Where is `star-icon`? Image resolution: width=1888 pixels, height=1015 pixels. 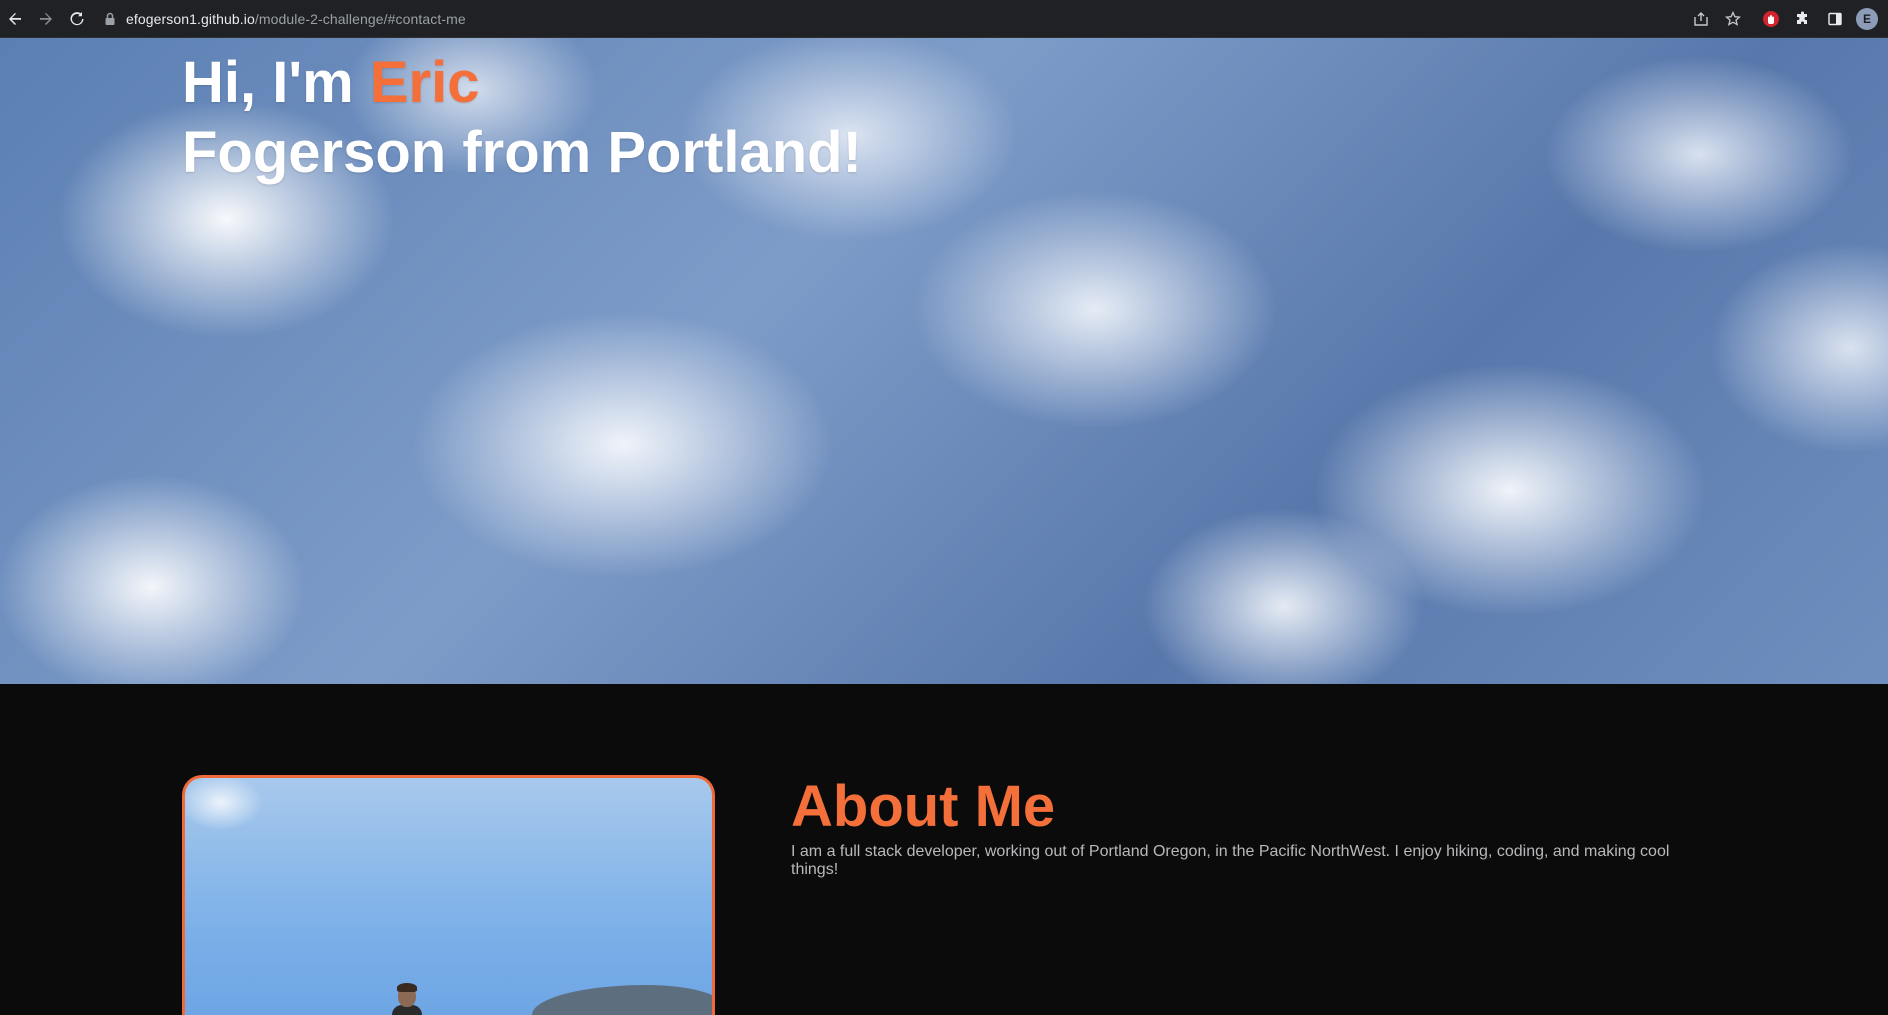 star-icon is located at coordinates (1733, 18).